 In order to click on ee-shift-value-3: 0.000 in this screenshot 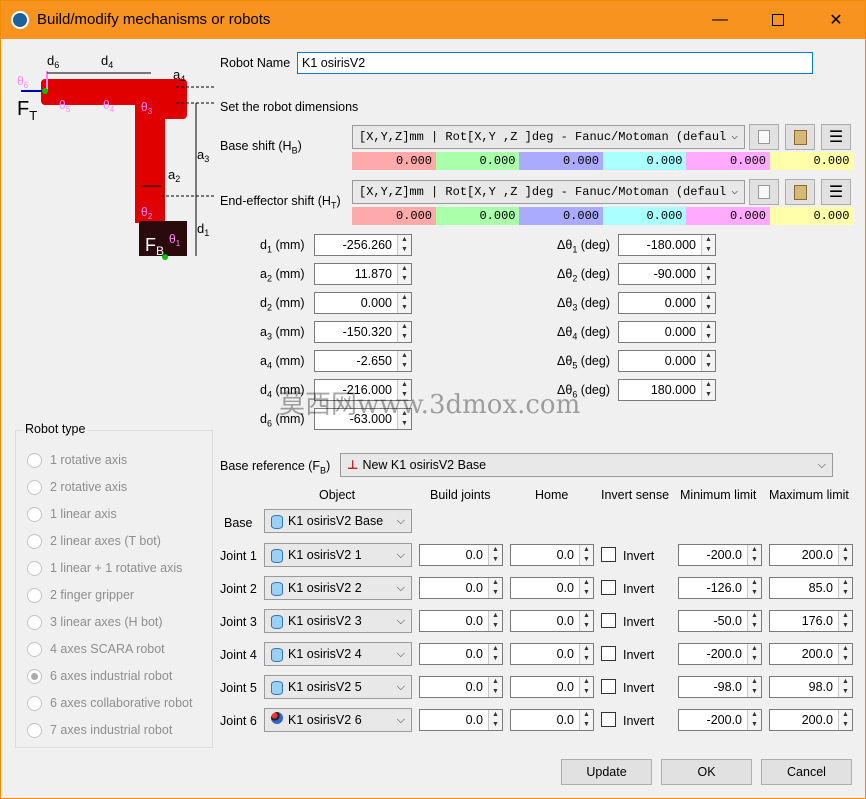, I will do `click(561, 216)`.